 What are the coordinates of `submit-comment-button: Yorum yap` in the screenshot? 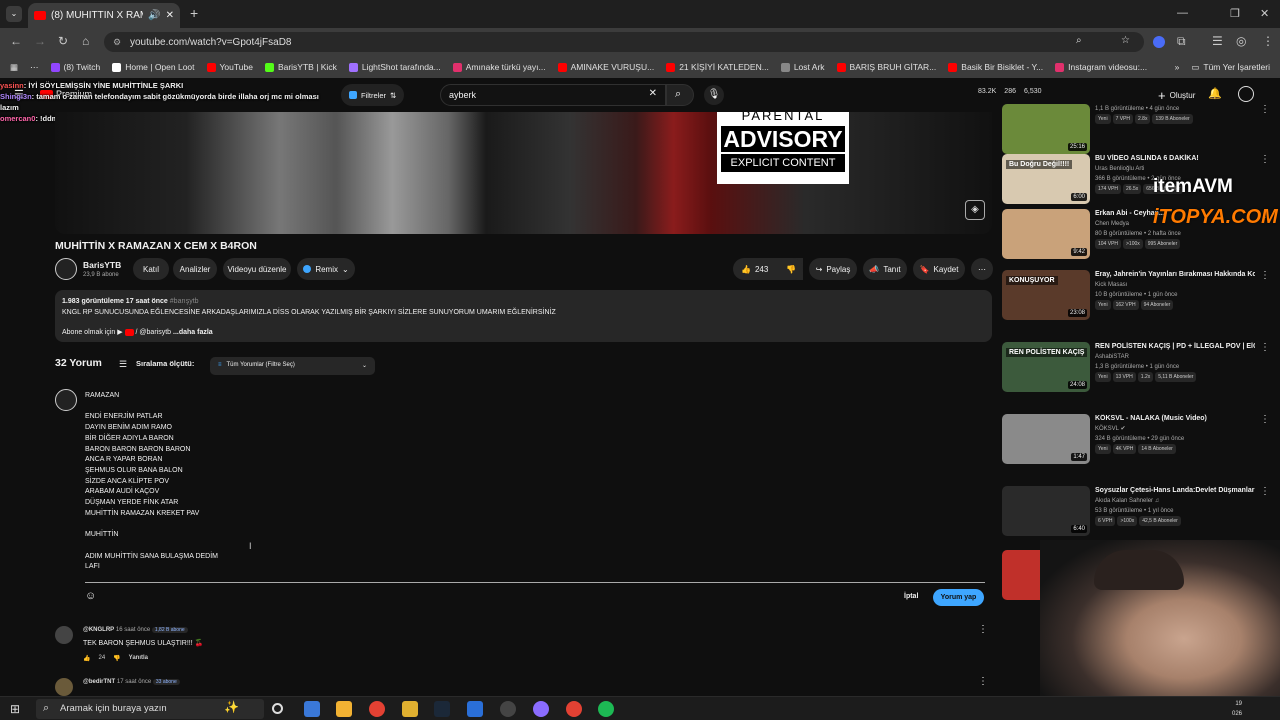 It's located at (958, 597).